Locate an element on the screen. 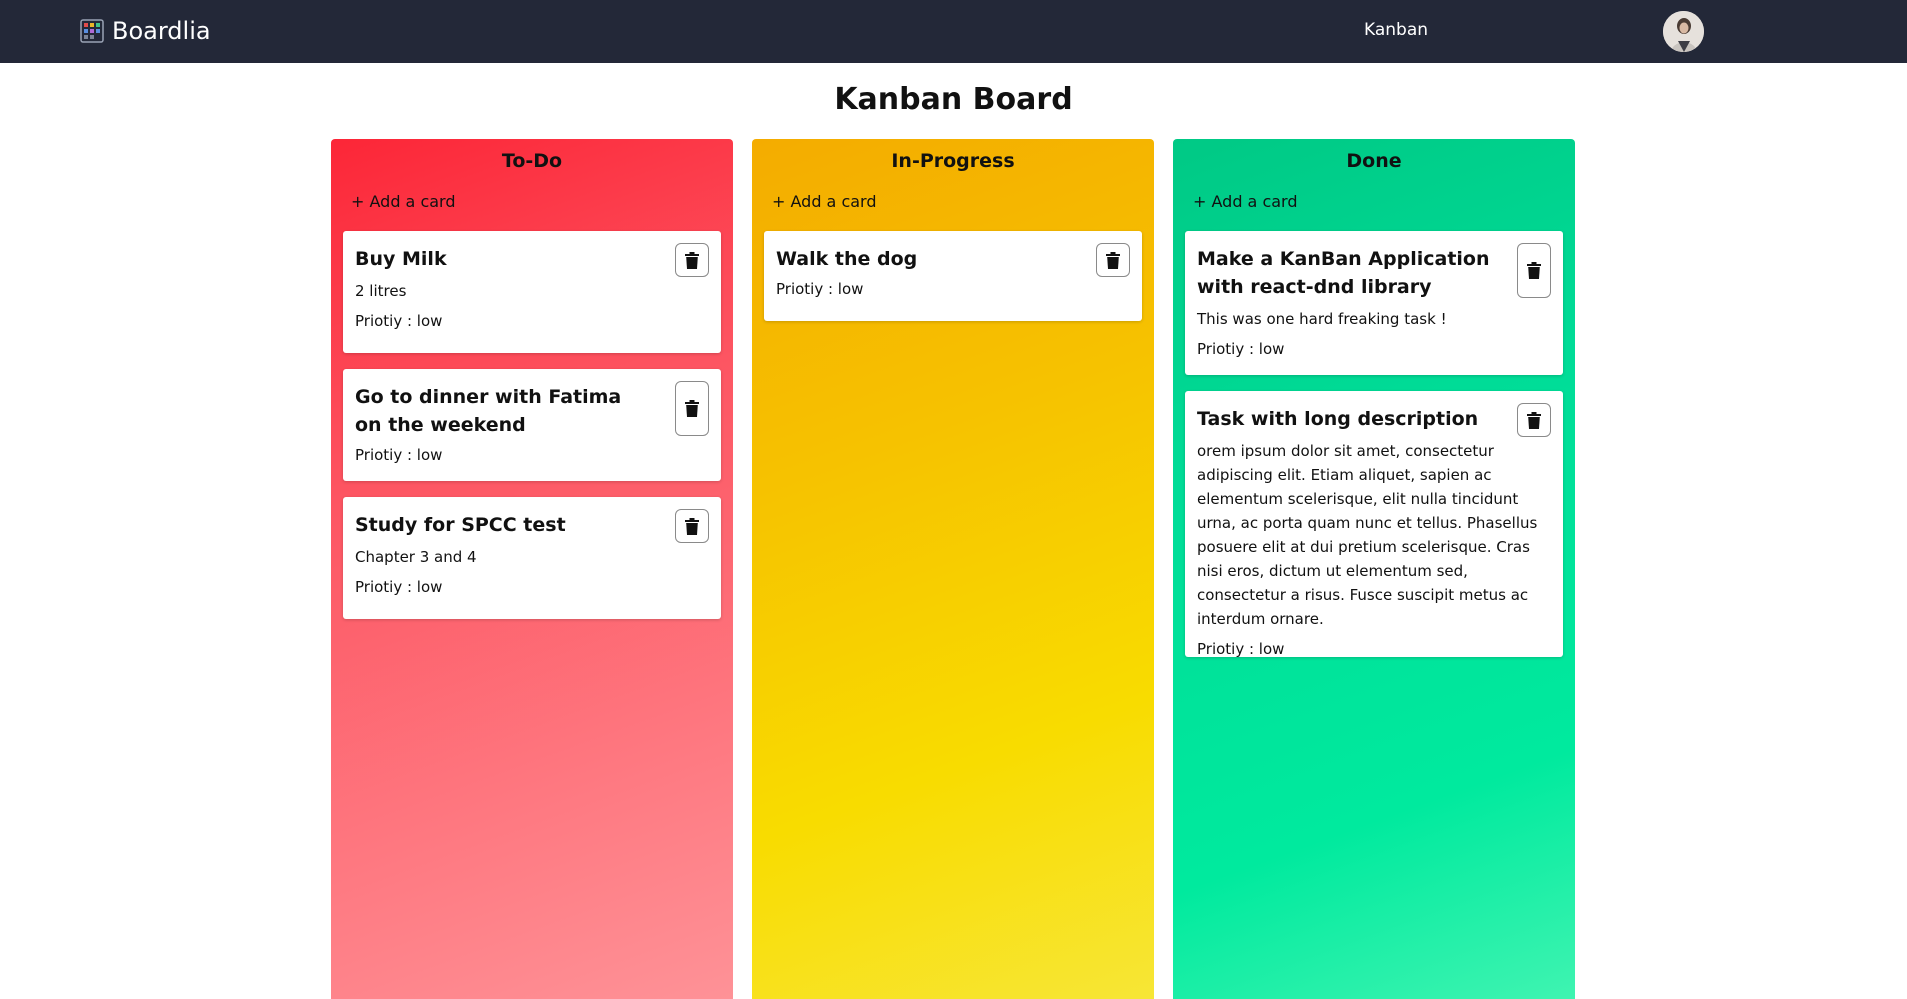  avatar-image is located at coordinates (1683, 31).